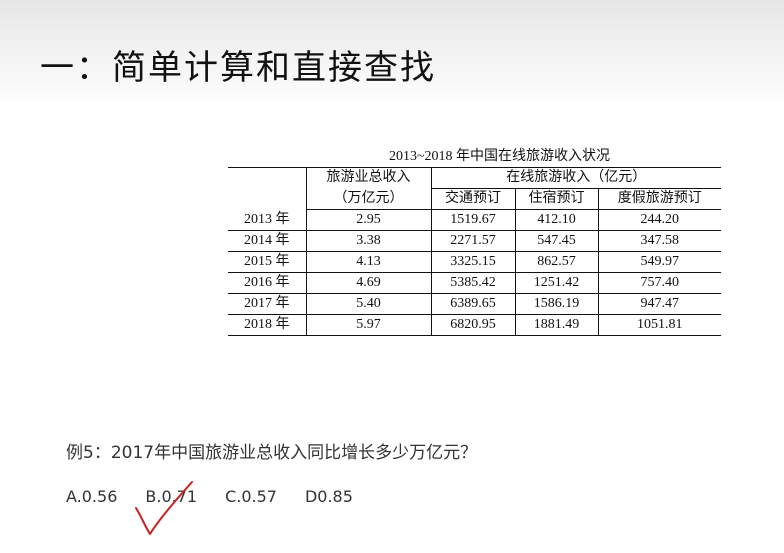  What do you see at coordinates (369, 241) in the screenshot?
I see `total-cell: 3.38` at bounding box center [369, 241].